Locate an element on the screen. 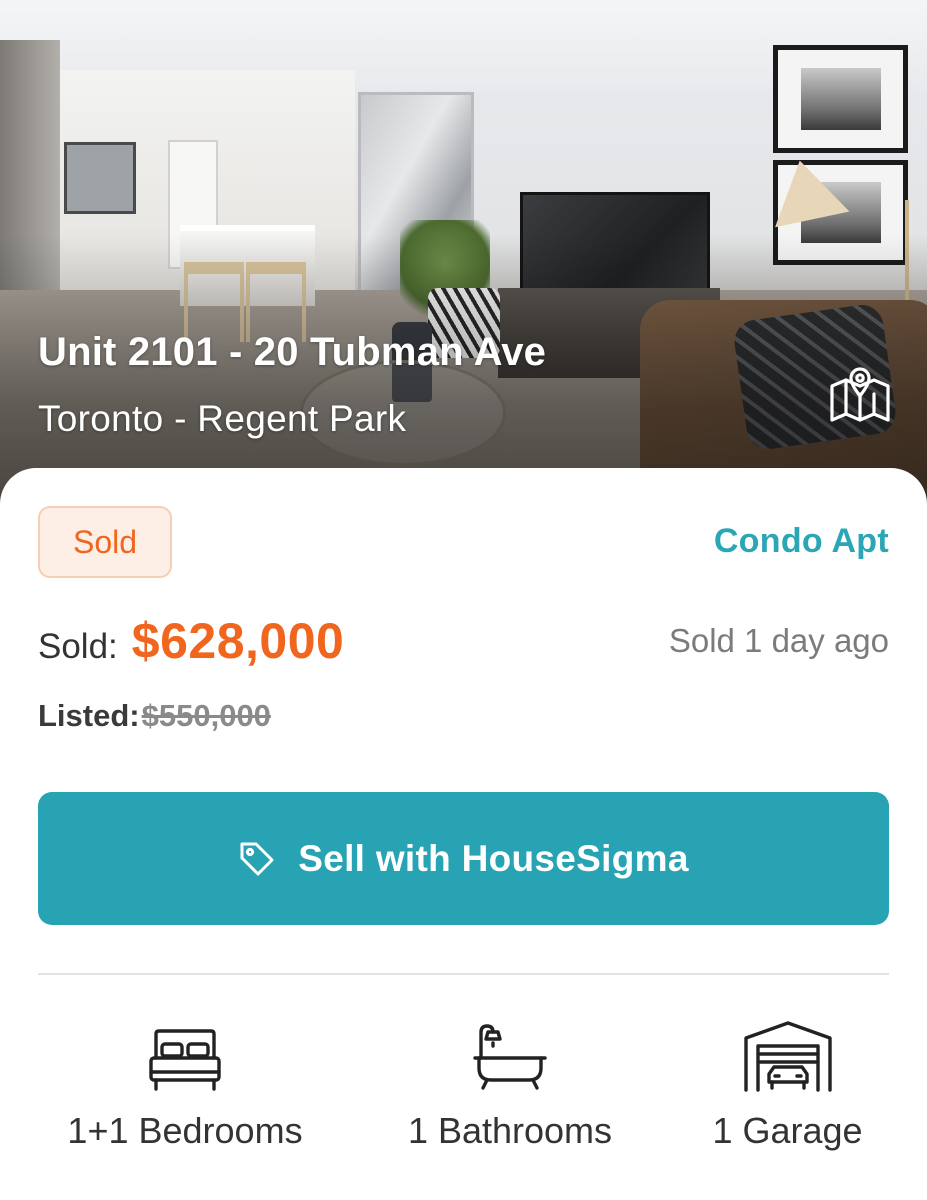 The height and width of the screenshot is (1200, 927). listed-price: $550,000 is located at coordinates (206, 715).